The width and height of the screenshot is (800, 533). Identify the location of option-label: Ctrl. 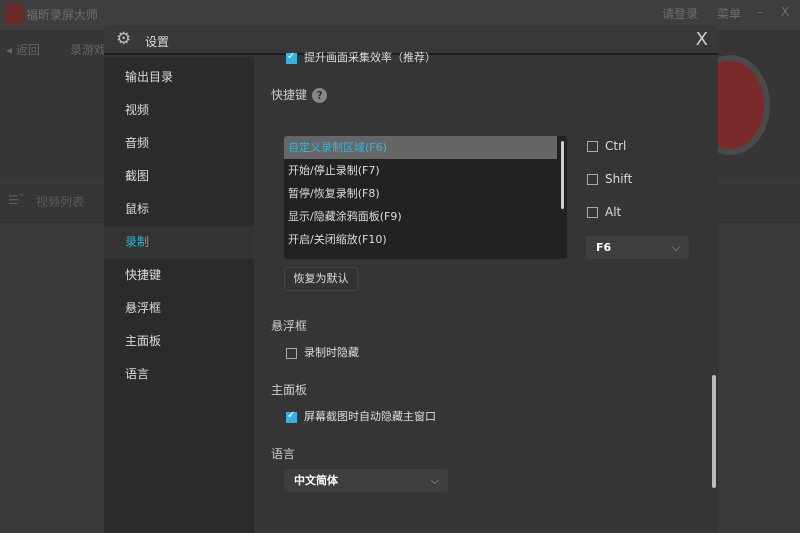
(616, 146).